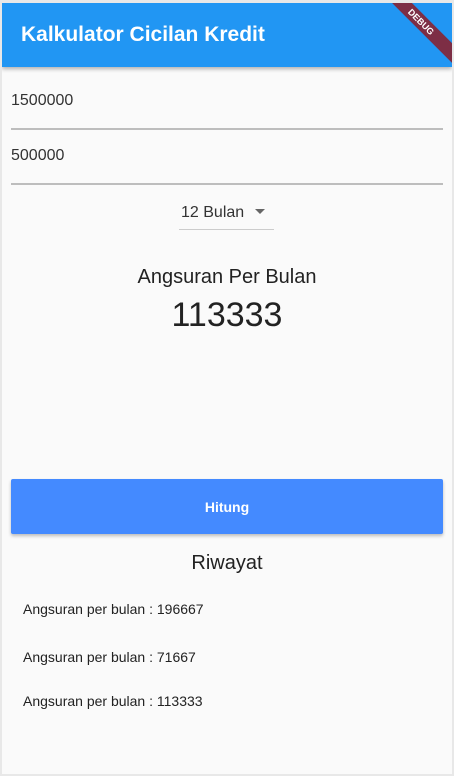 The height and width of the screenshot is (776, 454). What do you see at coordinates (227, 166) in the screenshot?
I see `down-payment-field` at bounding box center [227, 166].